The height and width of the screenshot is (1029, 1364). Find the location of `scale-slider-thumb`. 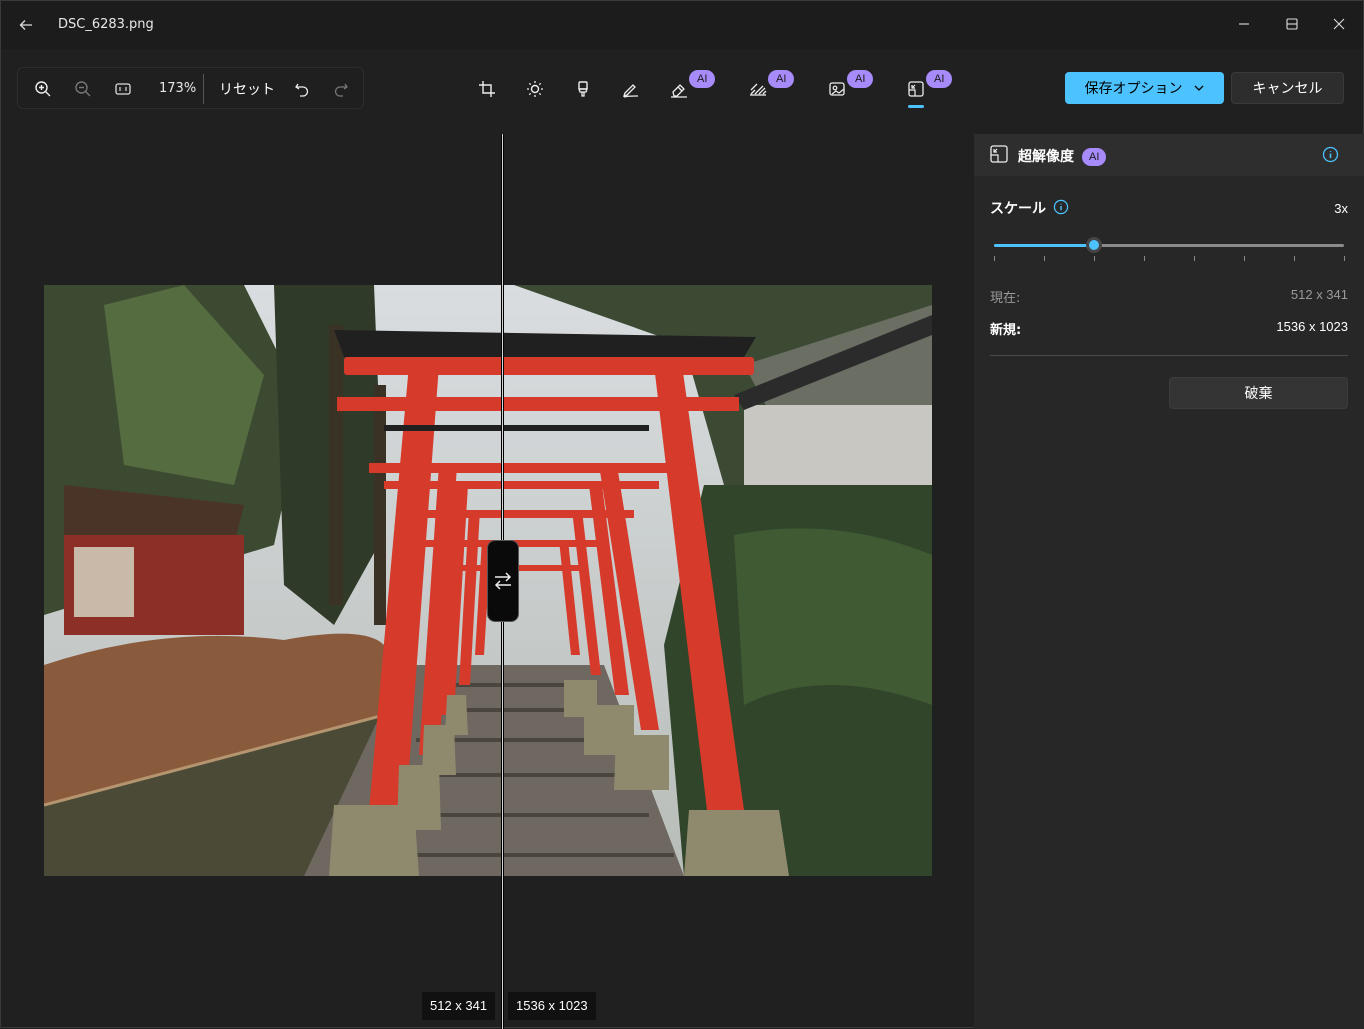

scale-slider-thumb is located at coordinates (1094, 245).